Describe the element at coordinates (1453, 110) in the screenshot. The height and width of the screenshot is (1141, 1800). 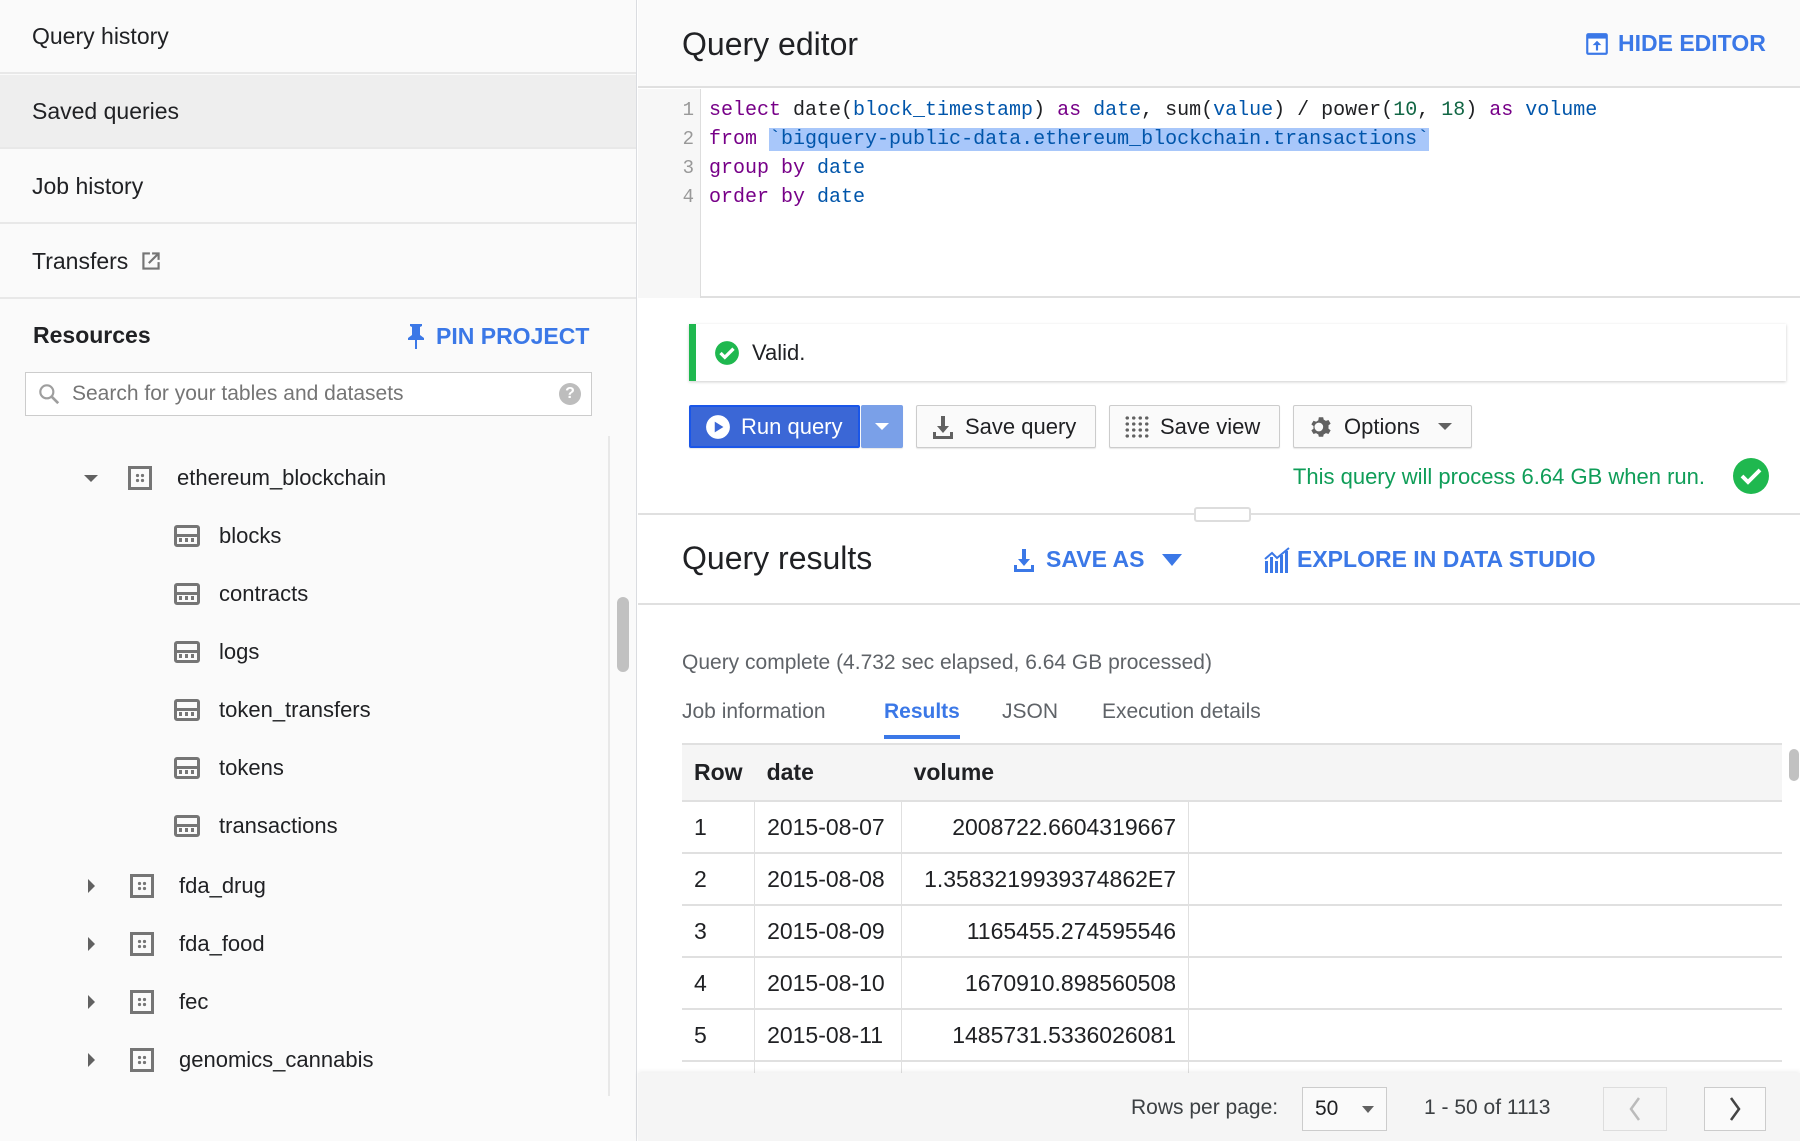
I see `code-token: 18` at that location.